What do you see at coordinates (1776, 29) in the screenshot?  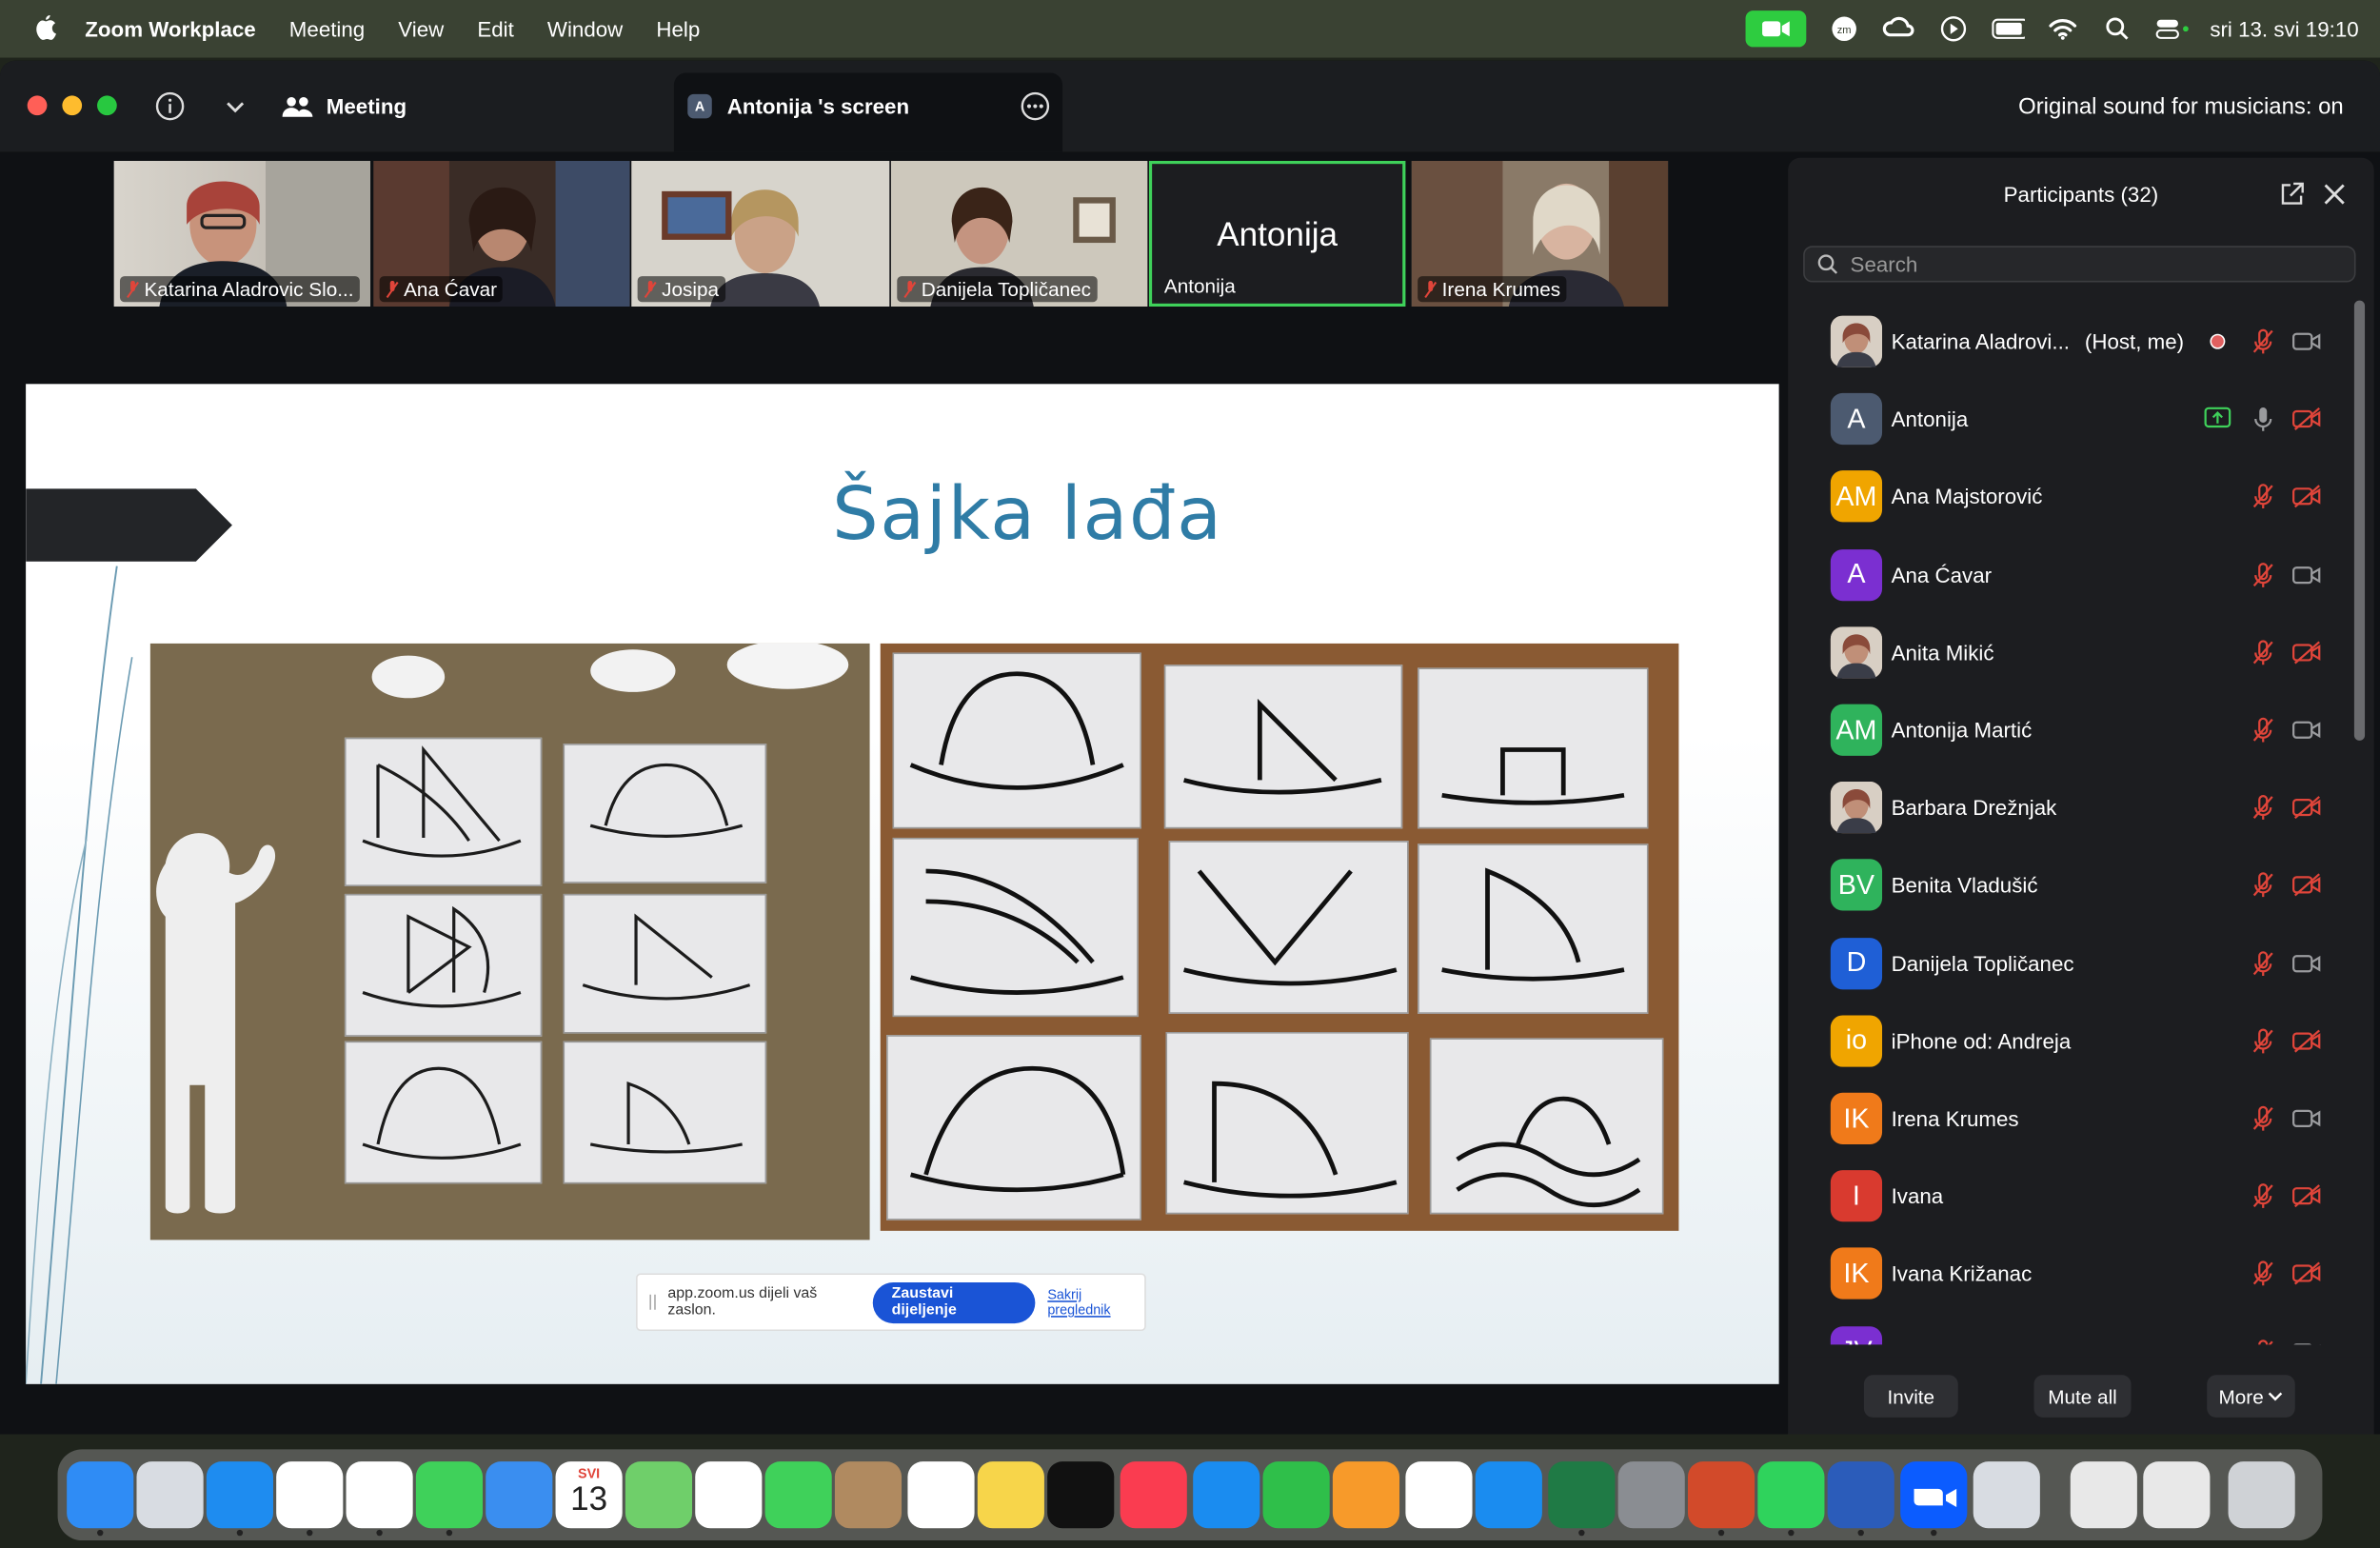 I see `zoom-video-status-icon` at bounding box center [1776, 29].